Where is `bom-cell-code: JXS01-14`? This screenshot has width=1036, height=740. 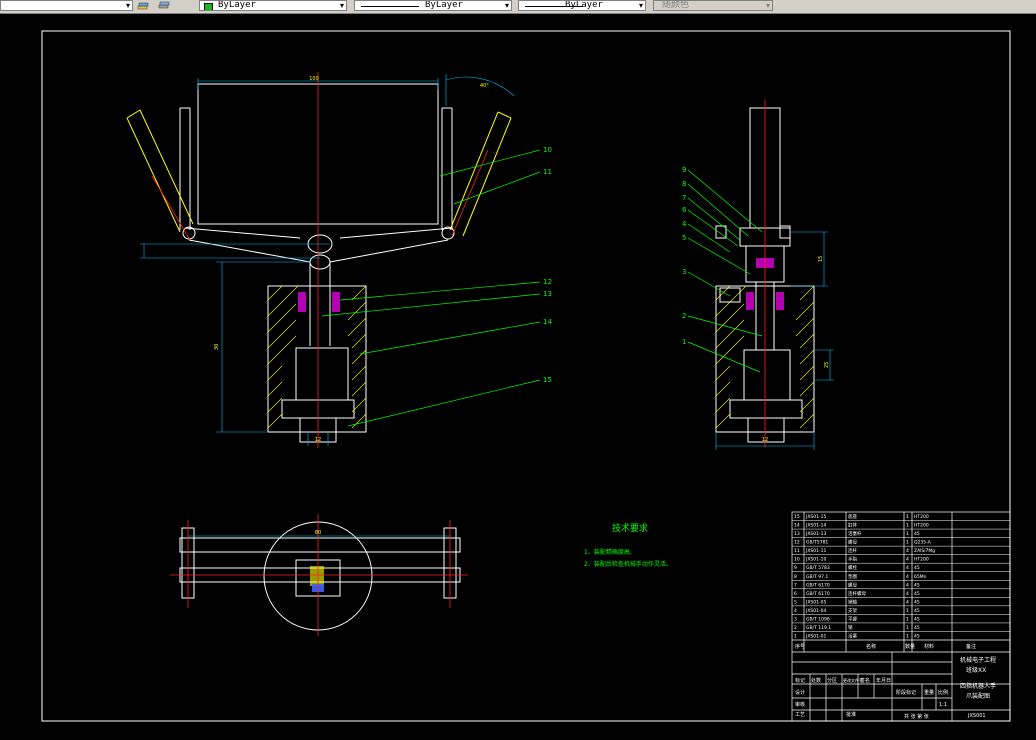
bom-cell-code: JXS01-14 is located at coordinates (815, 526).